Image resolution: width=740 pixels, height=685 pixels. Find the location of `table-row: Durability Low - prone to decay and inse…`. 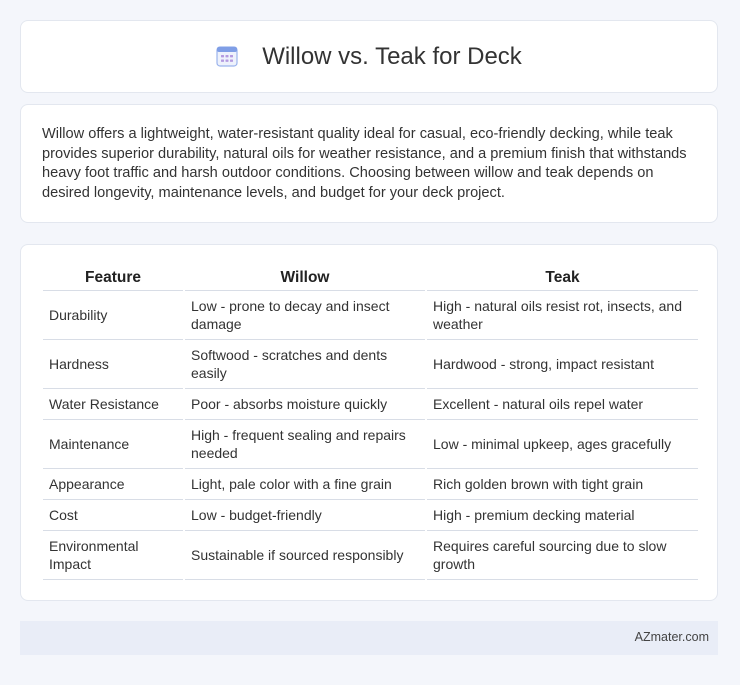

table-row: Durability Low - prone to decay and inse… is located at coordinates (370, 315).